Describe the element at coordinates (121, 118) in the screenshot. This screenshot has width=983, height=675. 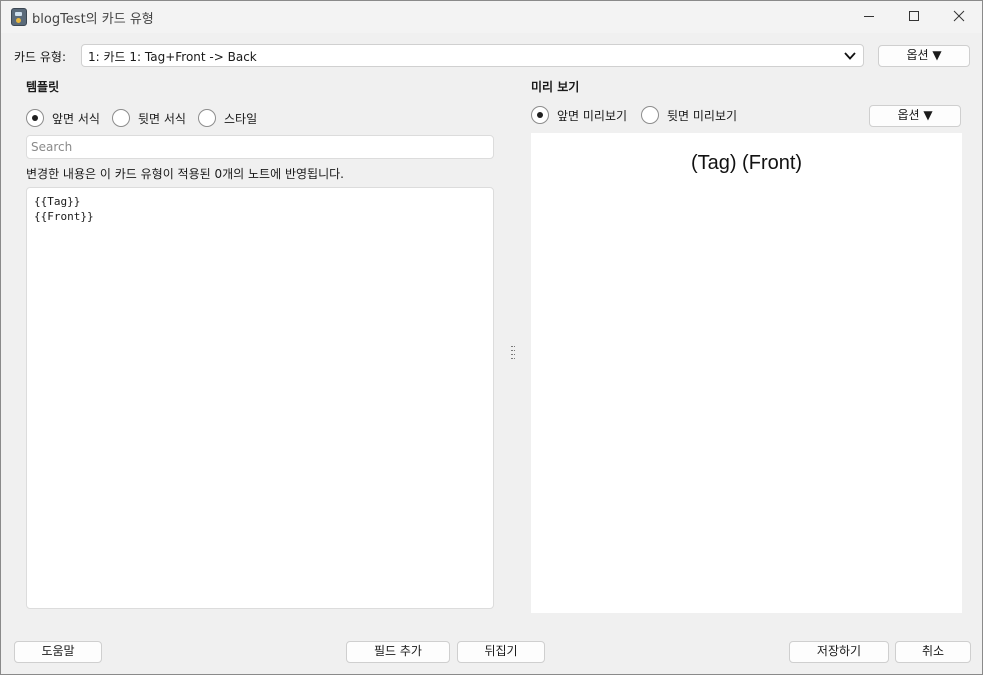
I see `back-template-radio` at that location.